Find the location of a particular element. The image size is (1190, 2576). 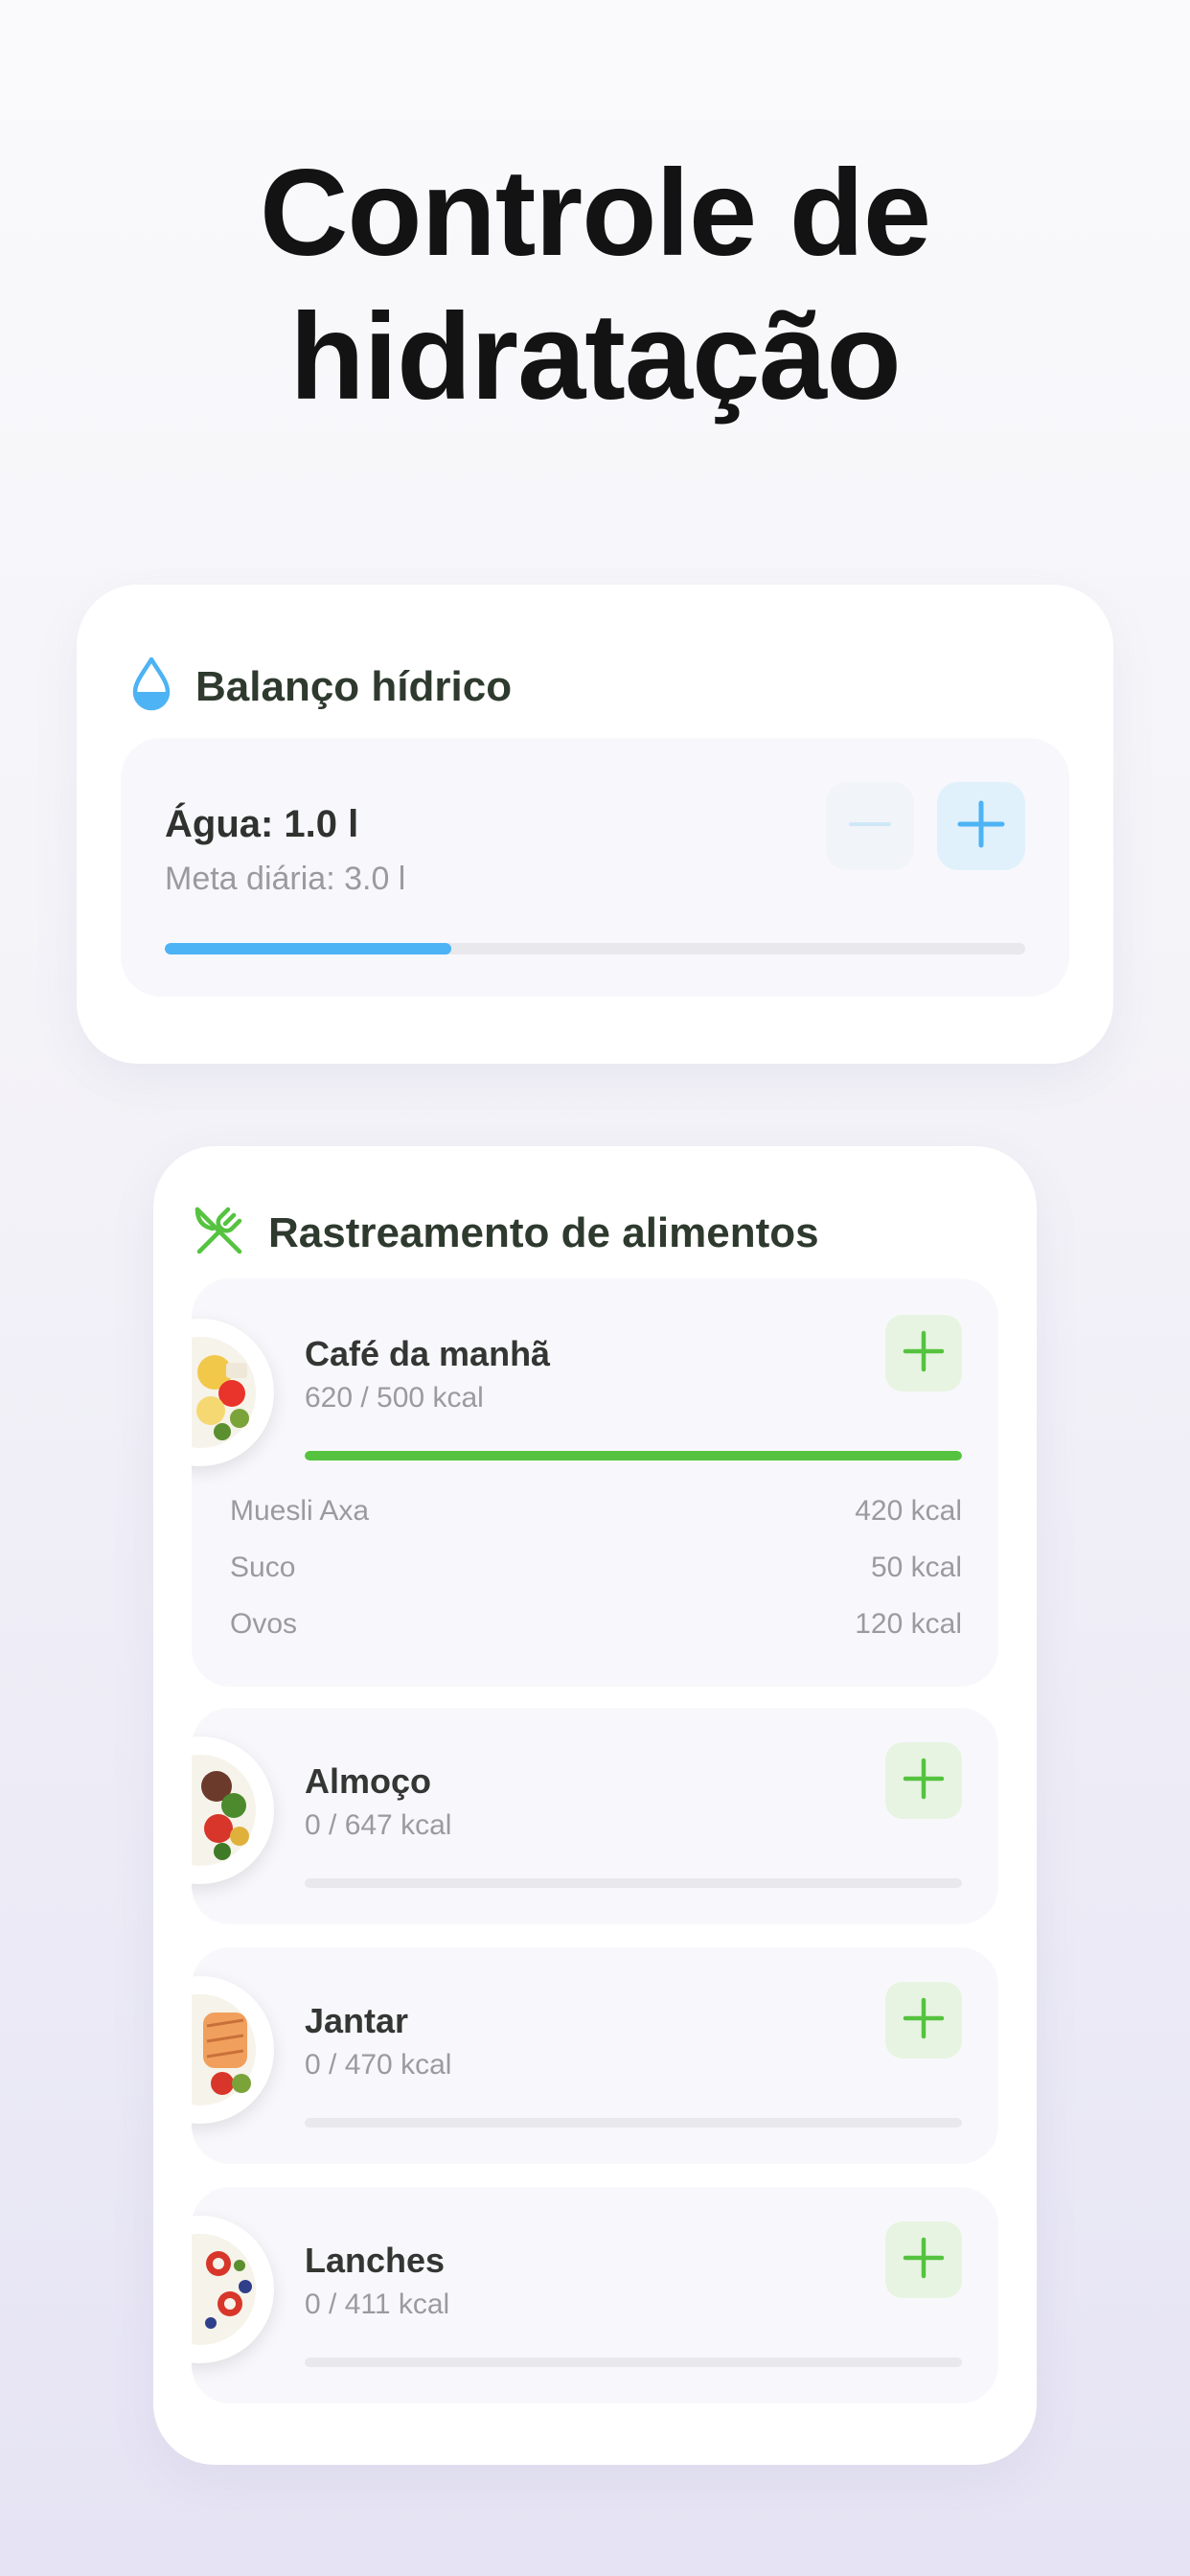

page-headline: Controle de hidratação is located at coordinates (595, 285).